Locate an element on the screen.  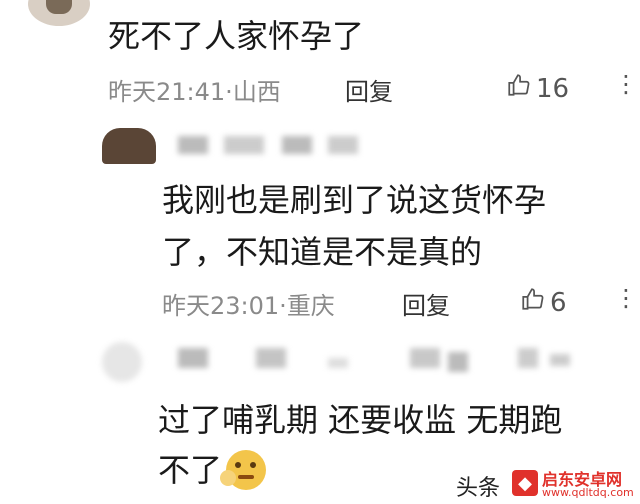
comment-text-fragment: 不了 is located at coordinates (190, 470).